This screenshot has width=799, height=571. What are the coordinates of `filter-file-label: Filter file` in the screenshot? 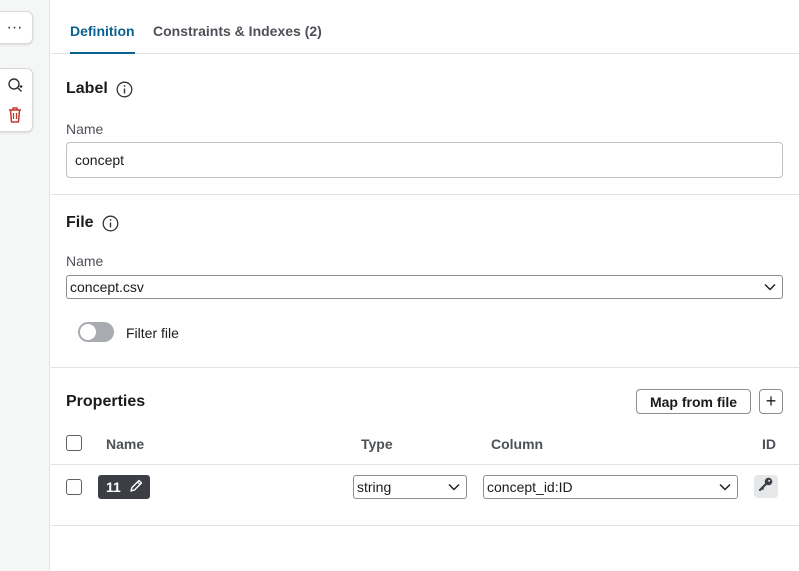 It's located at (152, 333).